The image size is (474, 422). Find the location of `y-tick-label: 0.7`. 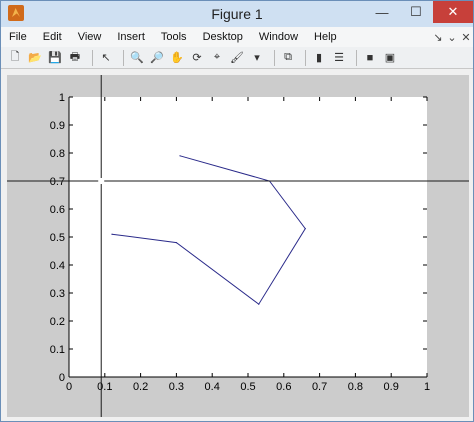

y-tick-label: 0.7 is located at coordinates (57, 182).